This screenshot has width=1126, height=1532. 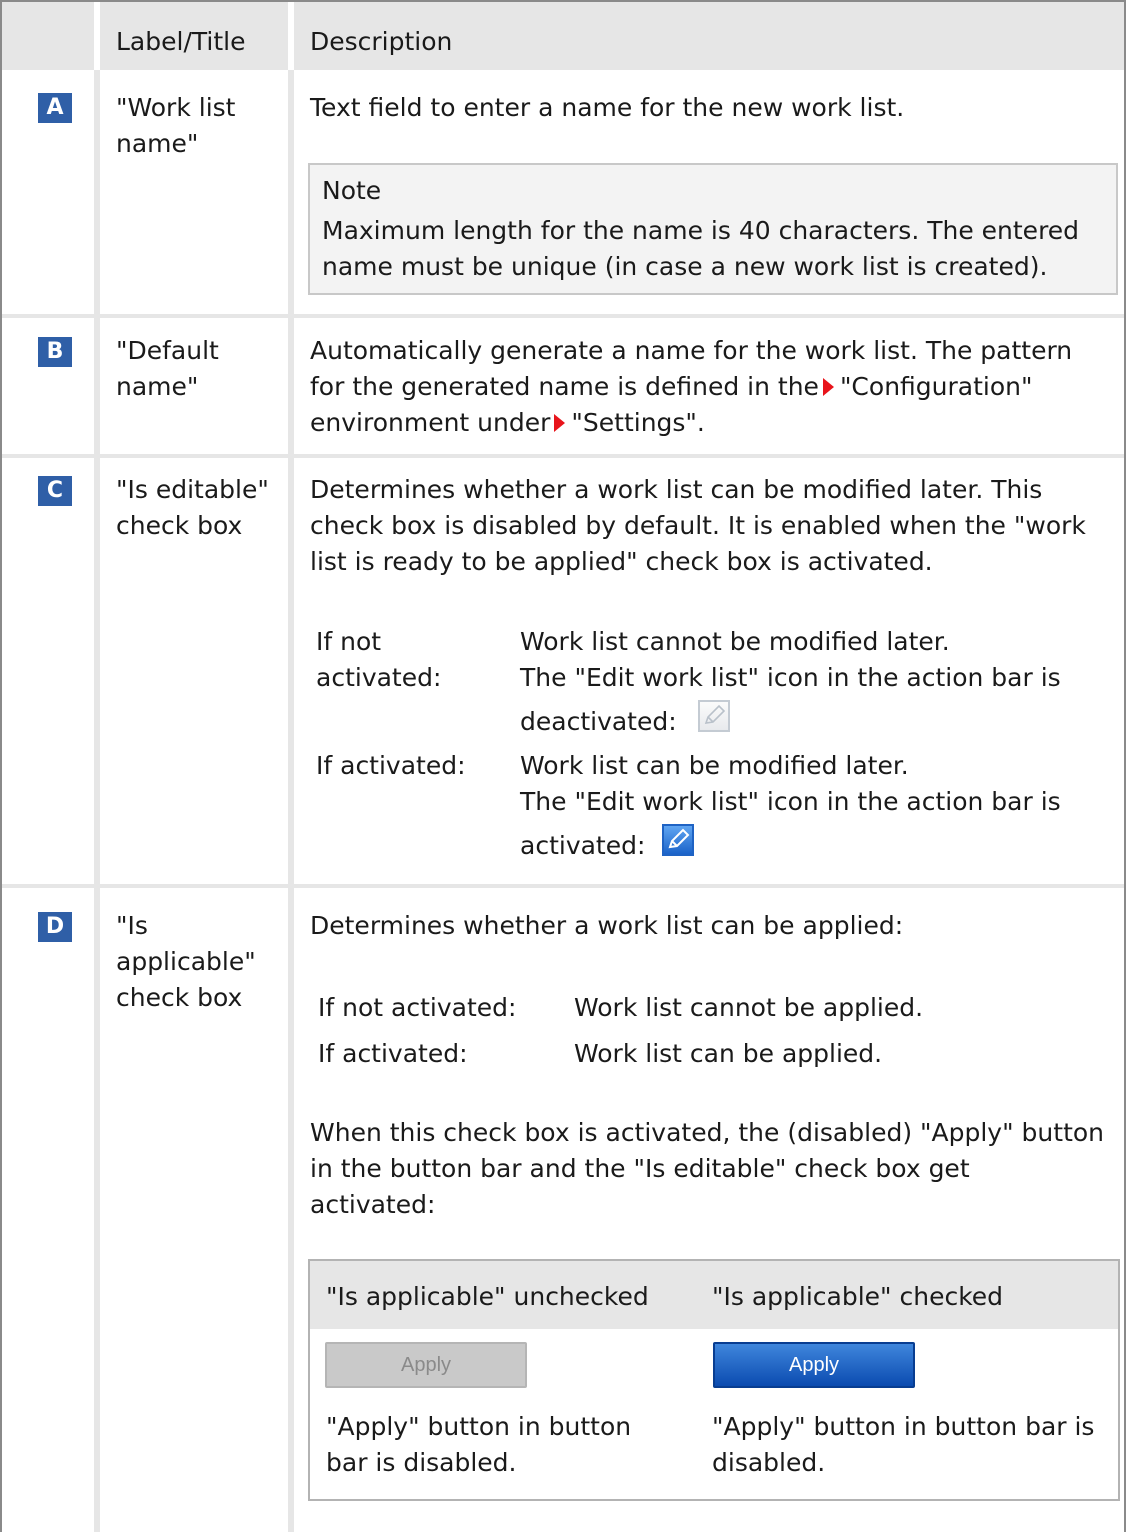 What do you see at coordinates (379, 677) in the screenshot?
I see `row-c-state-1-line2: activated:` at bounding box center [379, 677].